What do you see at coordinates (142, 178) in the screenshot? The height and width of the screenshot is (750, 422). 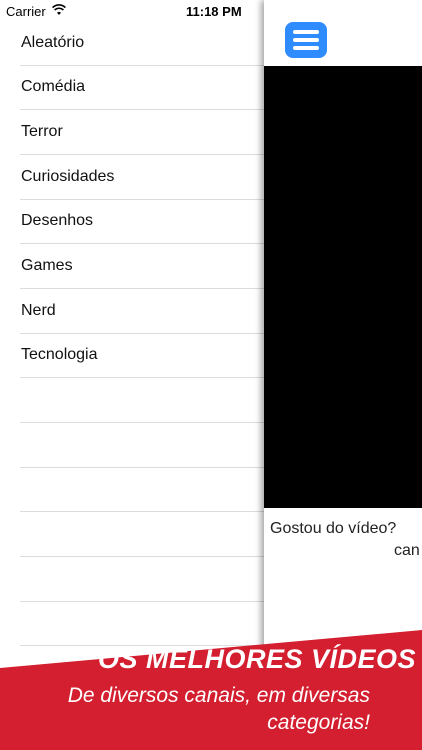 I see `menu-item-curiosidades: Curiosidades` at bounding box center [142, 178].